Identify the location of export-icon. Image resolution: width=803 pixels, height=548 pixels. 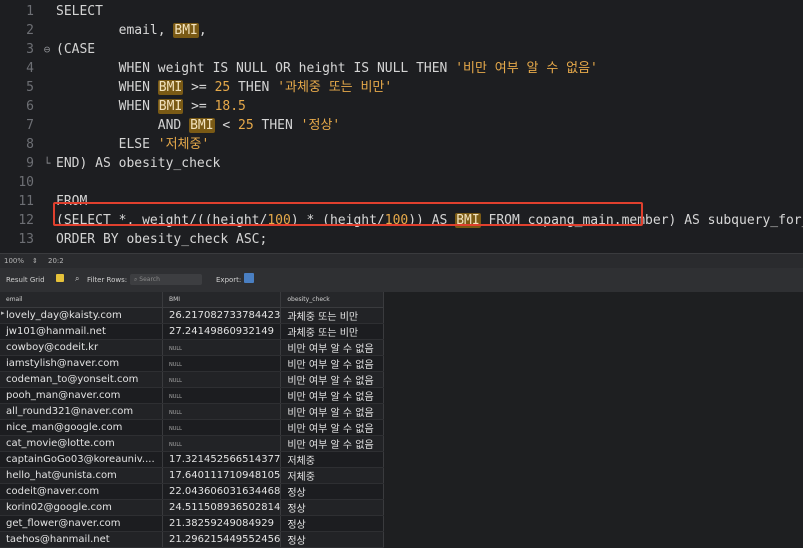
(249, 278).